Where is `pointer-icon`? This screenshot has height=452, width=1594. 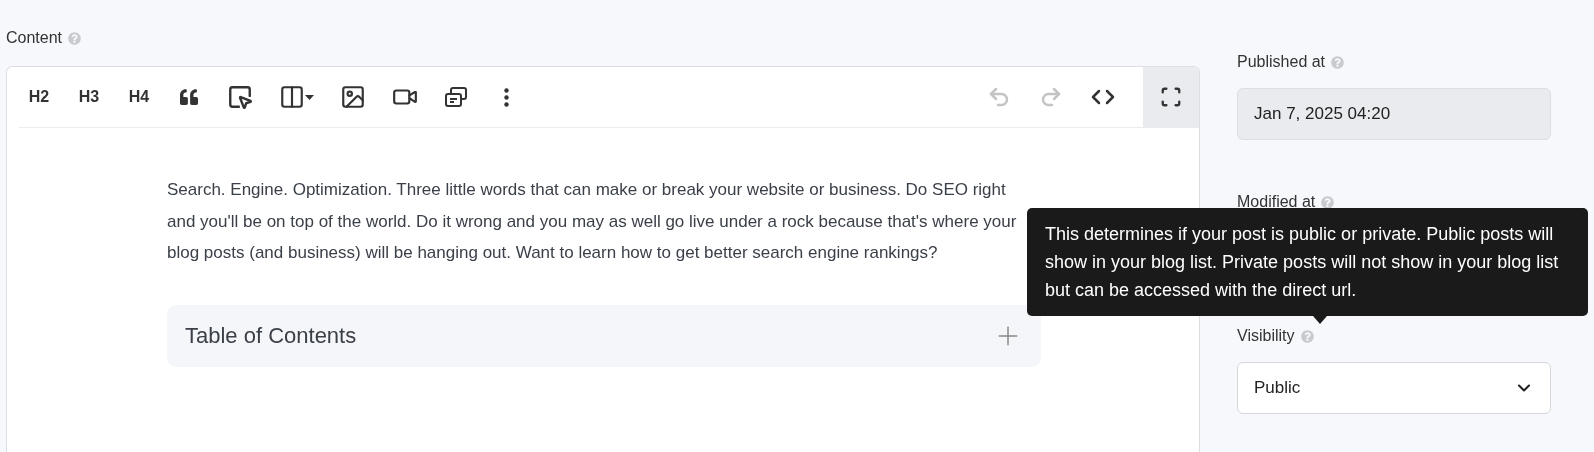
pointer-icon is located at coordinates (240, 97).